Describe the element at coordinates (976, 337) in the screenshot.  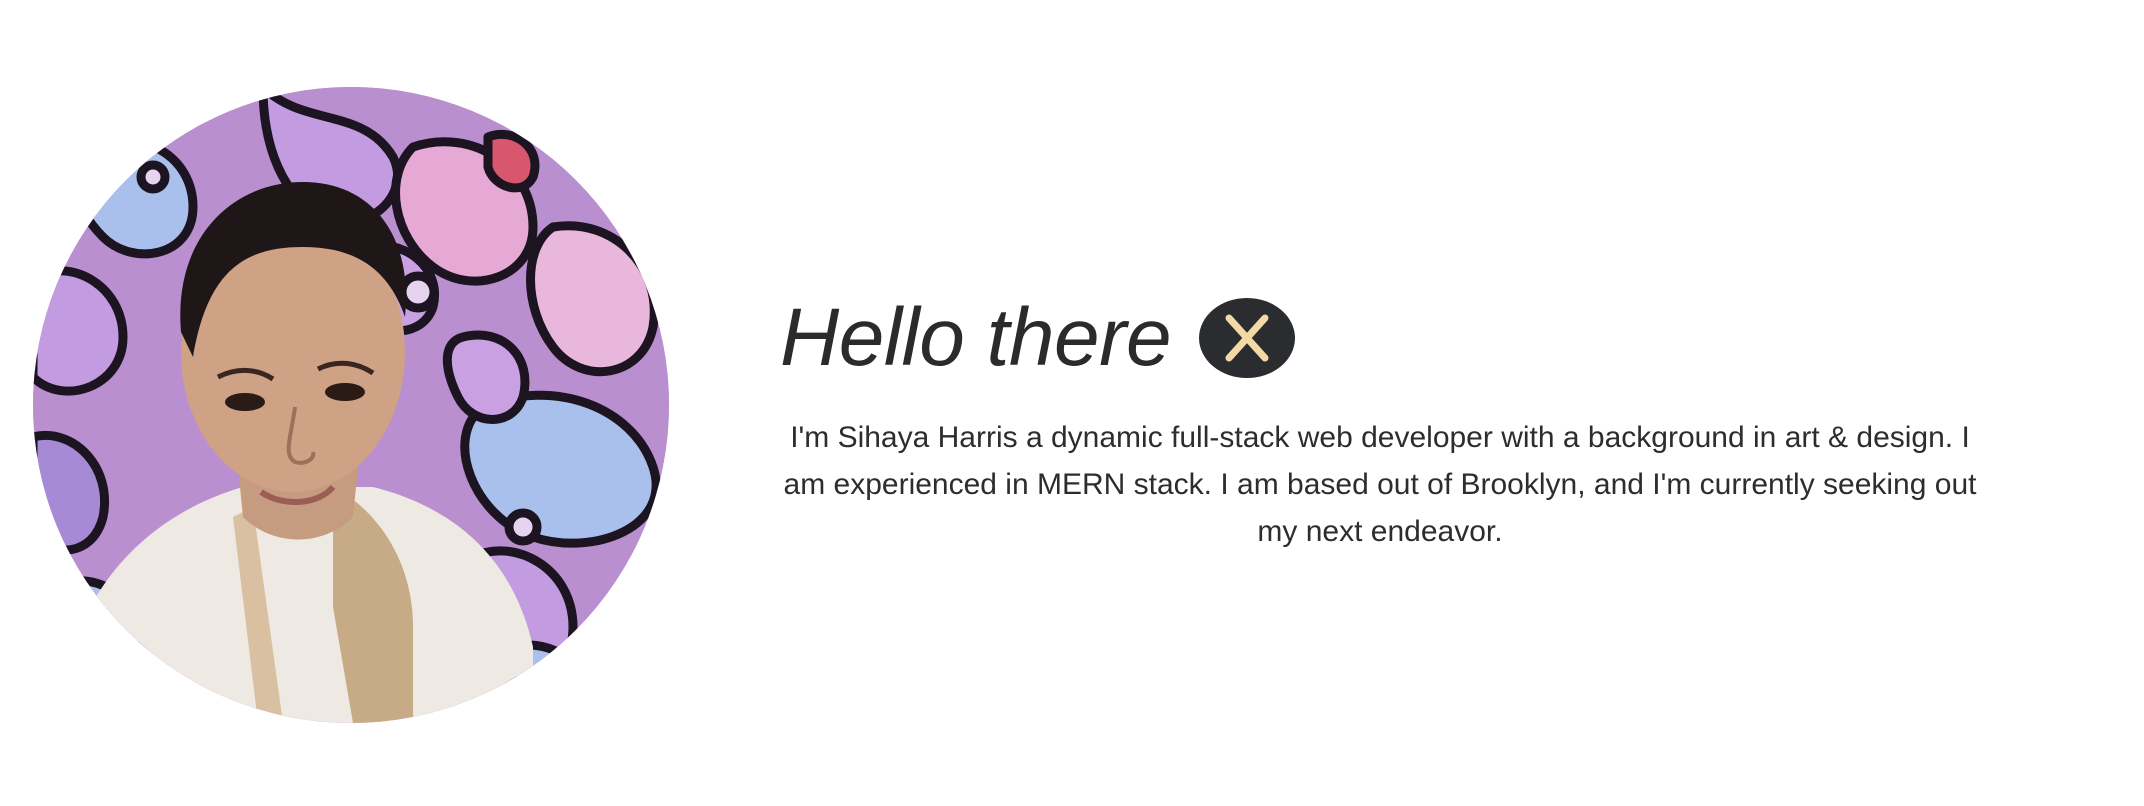
I see `greeting-heading: Hello there` at that location.